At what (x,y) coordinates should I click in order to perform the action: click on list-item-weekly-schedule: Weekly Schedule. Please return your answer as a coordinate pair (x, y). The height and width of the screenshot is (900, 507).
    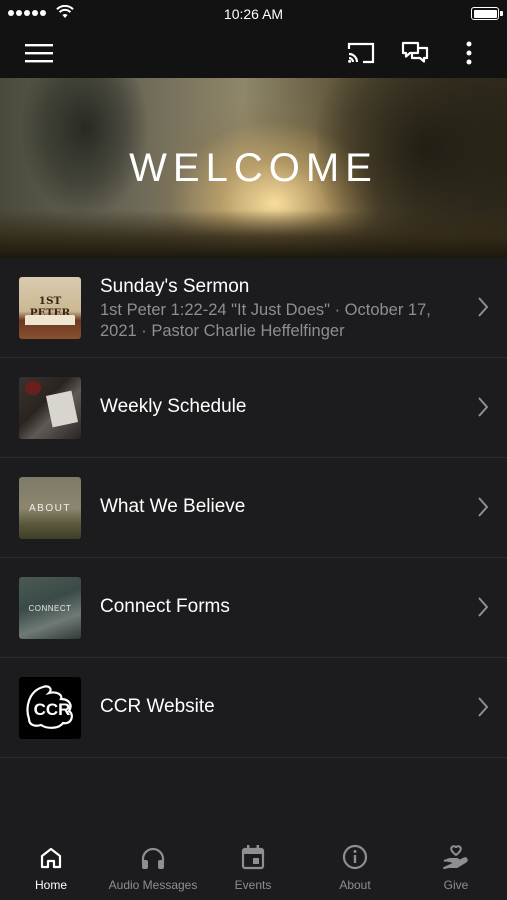
    Looking at the image, I should click on (253, 408).